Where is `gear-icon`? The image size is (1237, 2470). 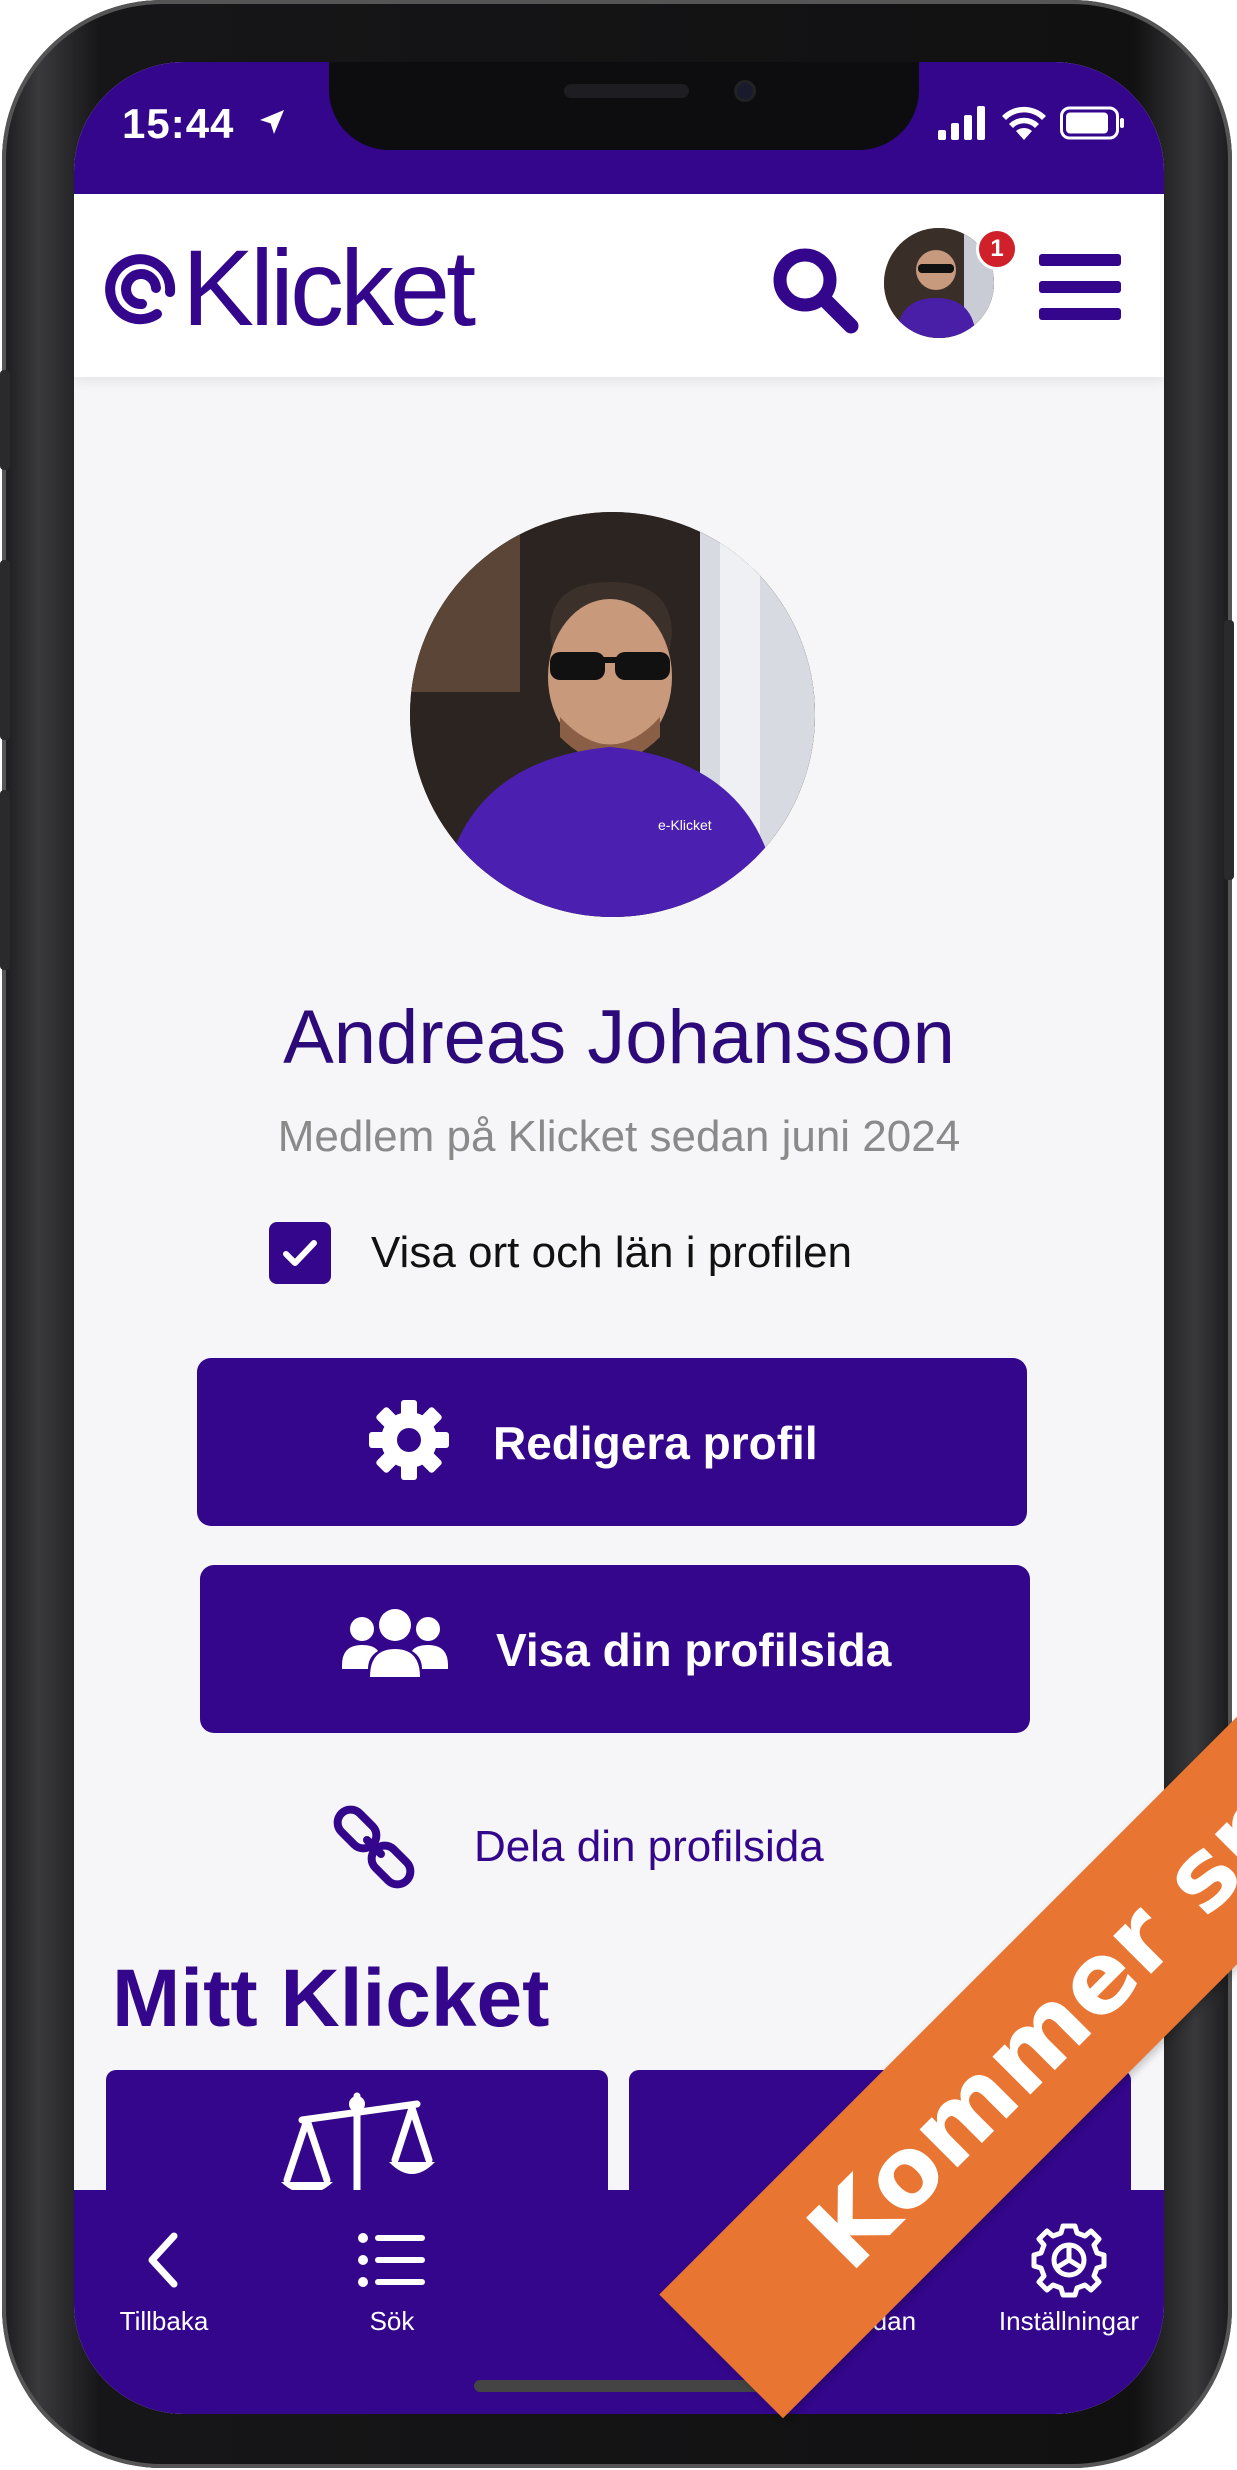
gear-icon is located at coordinates (409, 1440).